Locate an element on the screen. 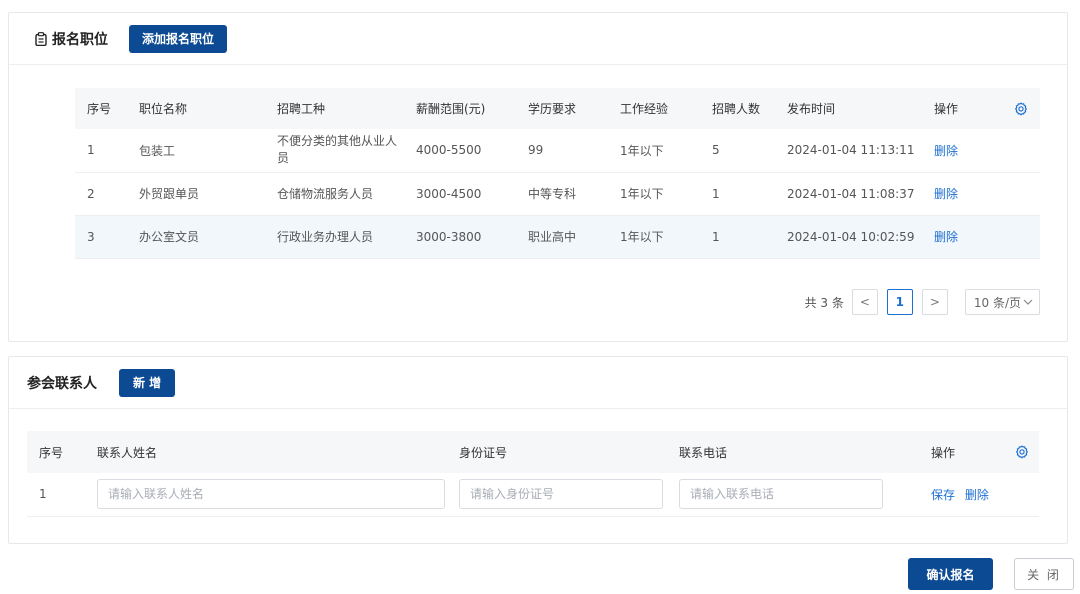  col-salary: 薪酬范围(元) is located at coordinates (451, 109).